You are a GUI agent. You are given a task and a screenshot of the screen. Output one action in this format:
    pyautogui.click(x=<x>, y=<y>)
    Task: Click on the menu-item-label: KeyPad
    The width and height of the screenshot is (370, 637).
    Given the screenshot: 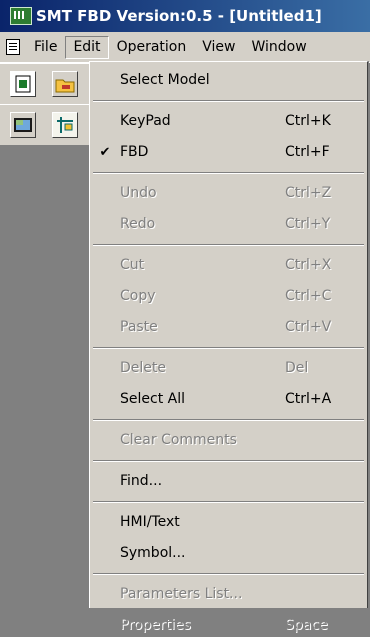 What is the action you would take?
    pyautogui.click(x=145, y=121)
    